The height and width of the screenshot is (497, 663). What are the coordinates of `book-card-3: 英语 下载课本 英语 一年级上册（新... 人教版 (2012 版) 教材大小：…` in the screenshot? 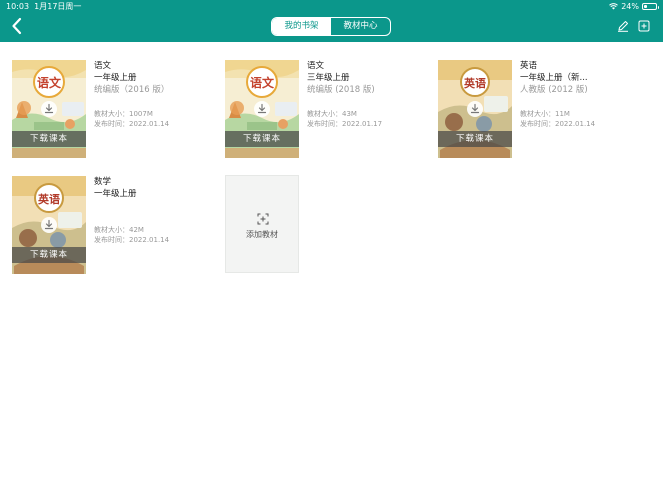 It's located at (538, 110).